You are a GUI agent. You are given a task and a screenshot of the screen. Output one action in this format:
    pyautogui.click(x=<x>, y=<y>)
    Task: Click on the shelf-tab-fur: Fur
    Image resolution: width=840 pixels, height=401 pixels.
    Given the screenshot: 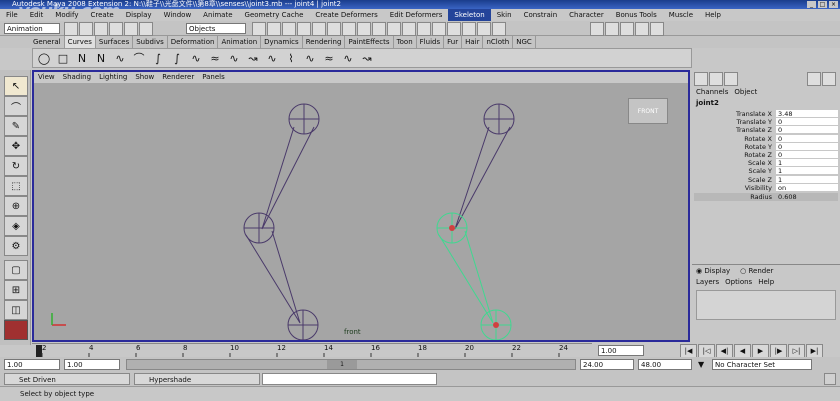 What is the action you would take?
    pyautogui.click(x=453, y=42)
    